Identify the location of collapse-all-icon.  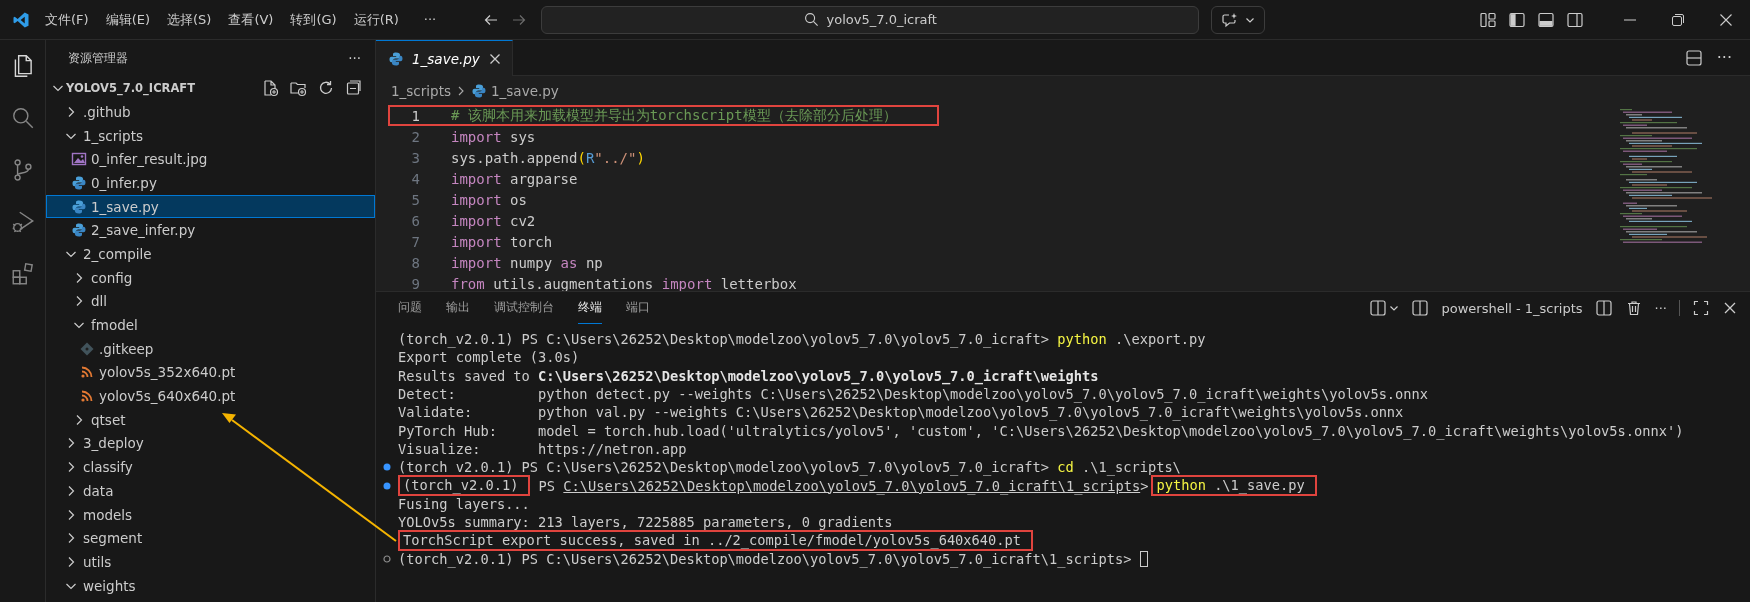
(354, 88).